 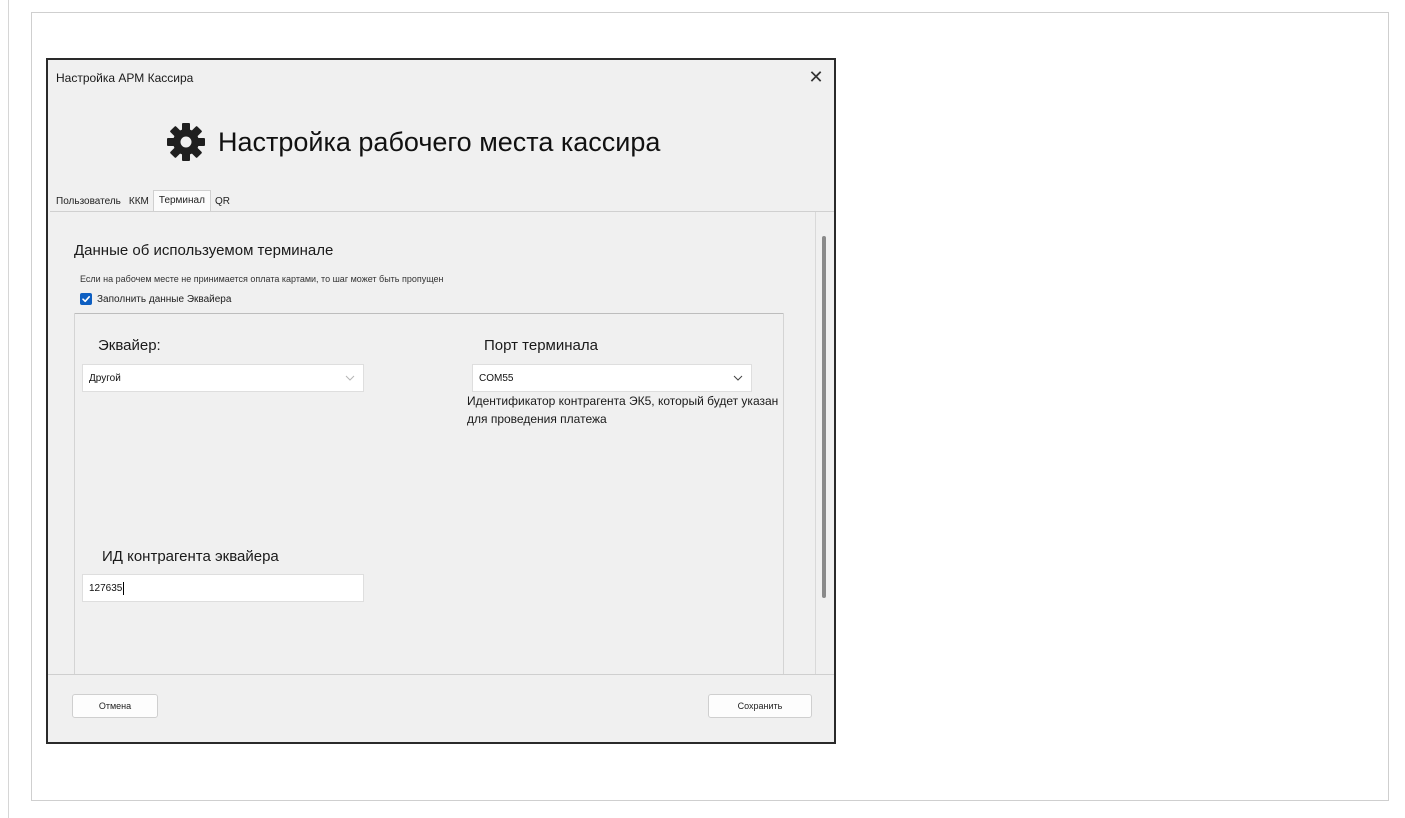 I want to click on fill-acquirer-checkbox: Заполнить данные Эквайера, so click(x=155, y=299).